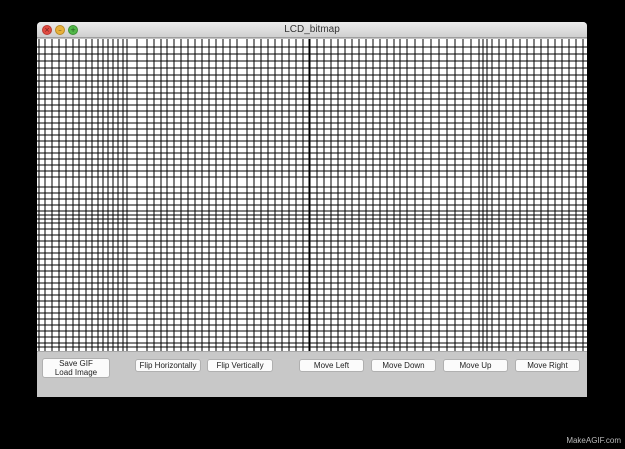  I want to click on window-title: LCD_bitmap, so click(312, 29).